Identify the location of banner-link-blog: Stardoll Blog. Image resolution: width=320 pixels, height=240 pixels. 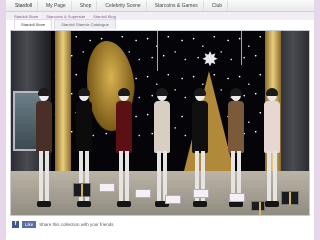
(104, 16).